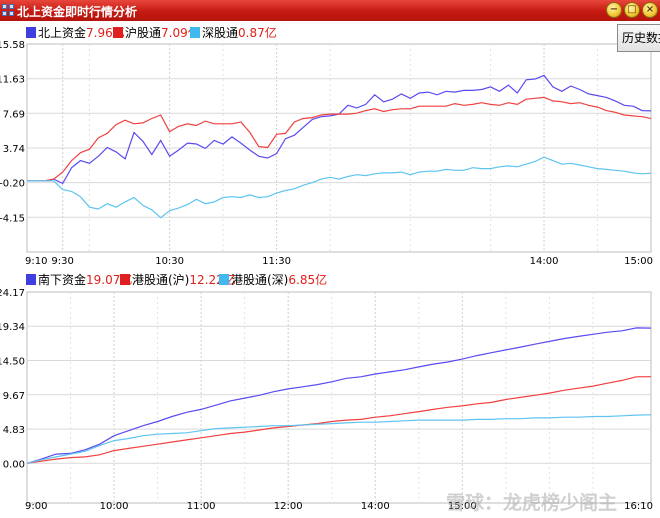  I want to click on y-tick-label: 19.34, so click(12, 327).